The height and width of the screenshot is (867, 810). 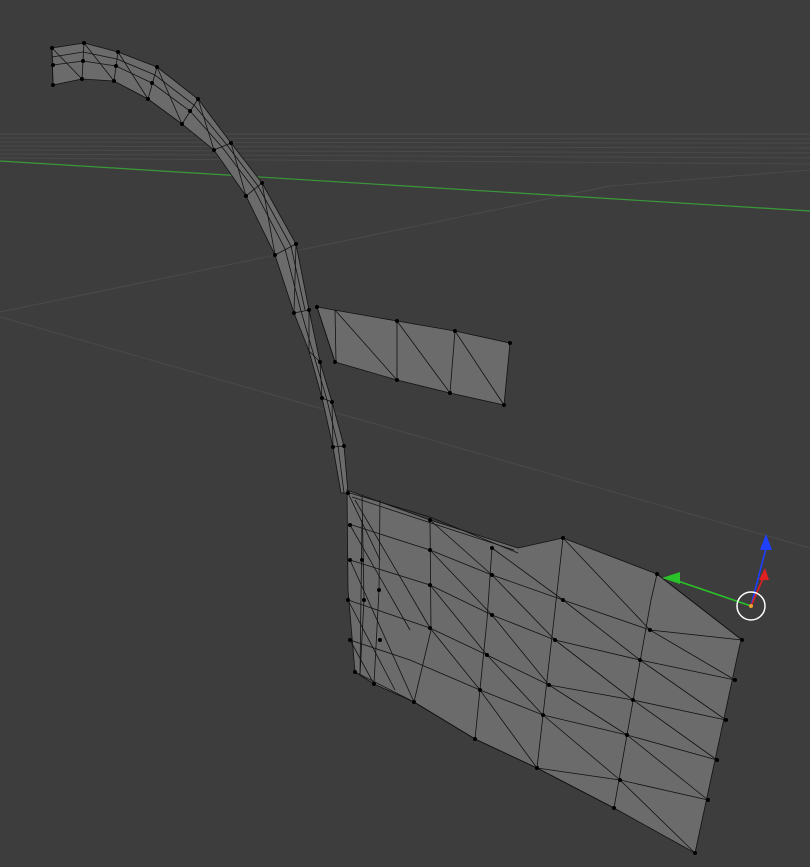 What do you see at coordinates (413, 356) in the screenshot?
I see `mesh-flag-panel` at bounding box center [413, 356].